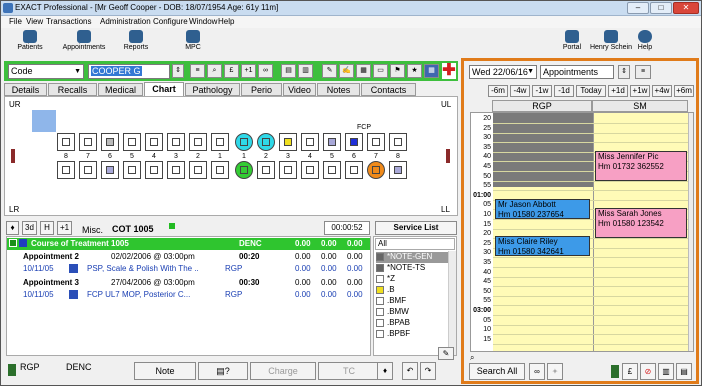 This screenshot has height=386, width=702. I want to click on charge-button: Charge, so click(283, 371).